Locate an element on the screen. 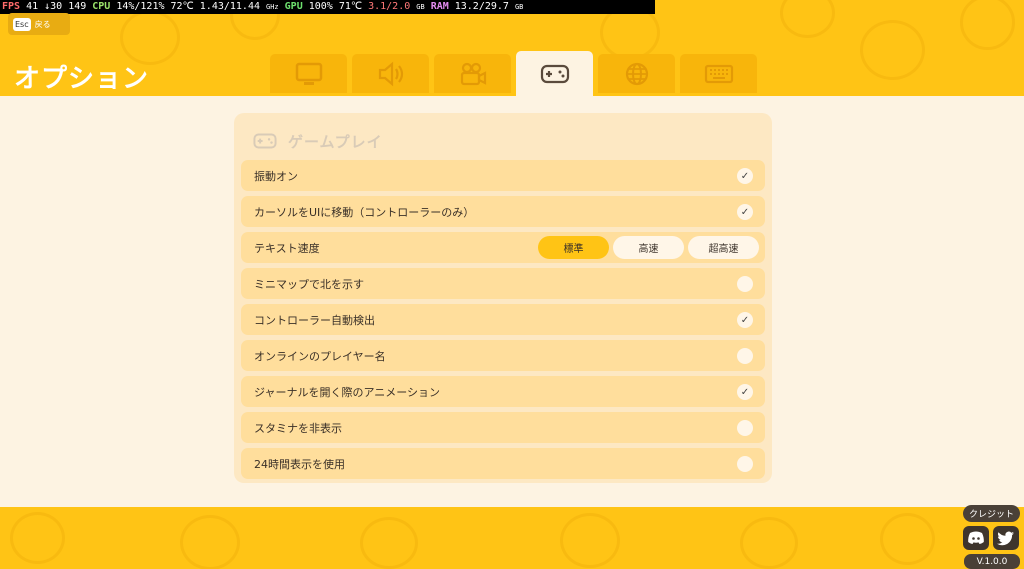 The height and width of the screenshot is (569, 1024). fps-lows: ↓30 149 is located at coordinates (65, 6).